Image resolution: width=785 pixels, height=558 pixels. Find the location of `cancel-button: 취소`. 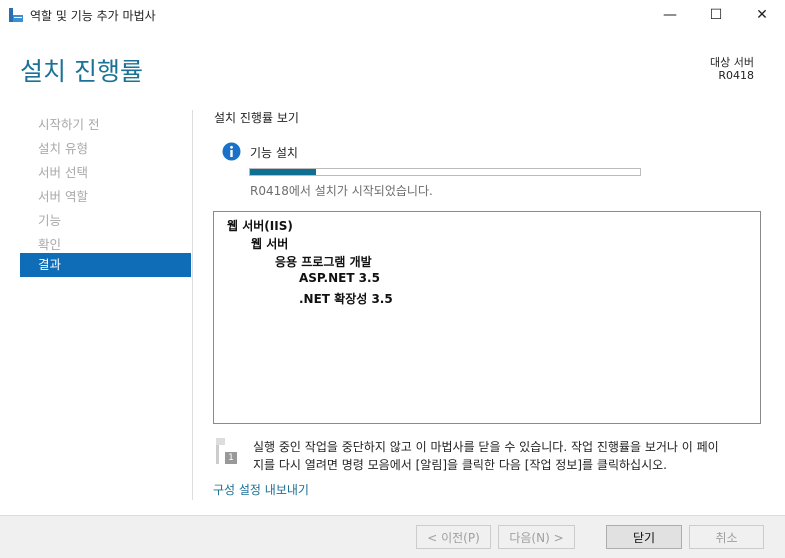

cancel-button: 취소 is located at coordinates (726, 537).